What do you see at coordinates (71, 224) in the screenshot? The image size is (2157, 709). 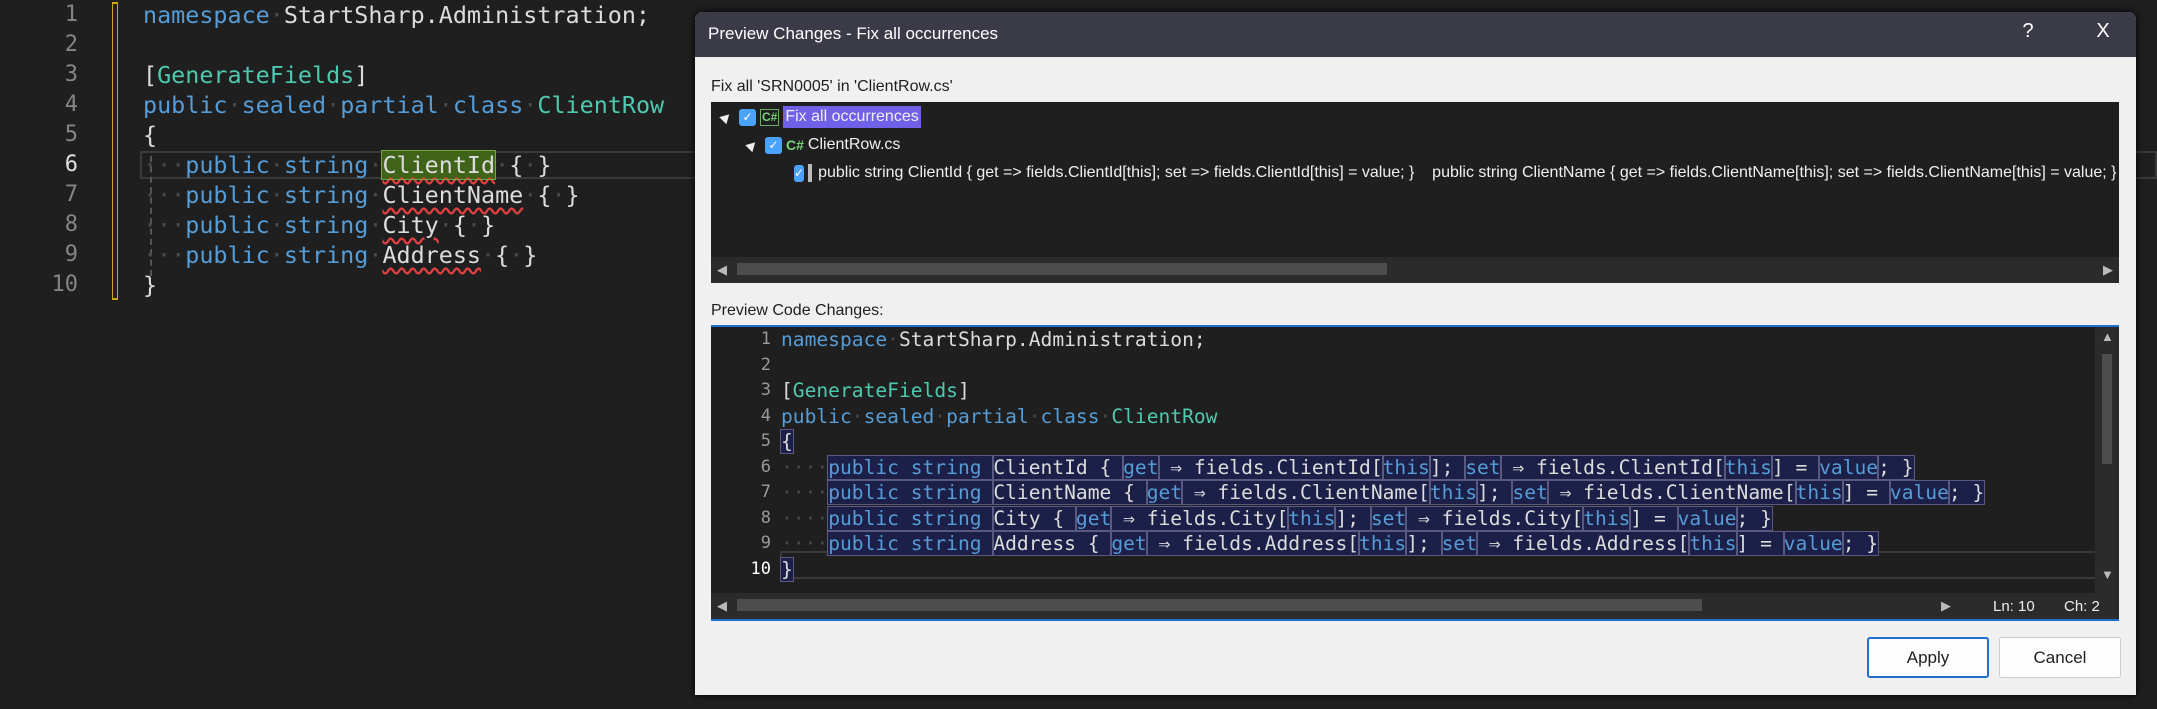 I see `line-number: 8` at bounding box center [71, 224].